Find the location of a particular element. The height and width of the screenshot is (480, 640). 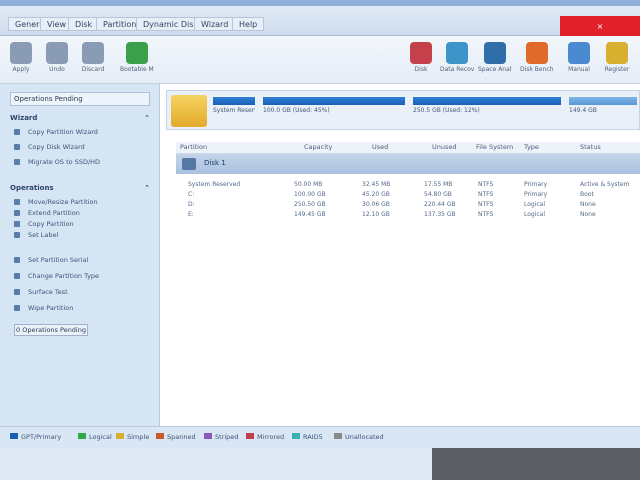

menu-help: Help is located at coordinates (248, 24).